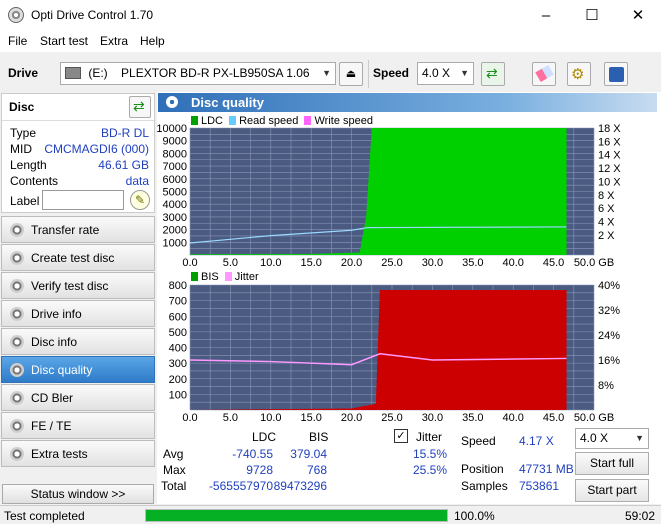 The width and height of the screenshot is (661, 524). Describe the element at coordinates (606, 209) in the screenshot. I see `y-tick-label-right: 6 X` at that location.